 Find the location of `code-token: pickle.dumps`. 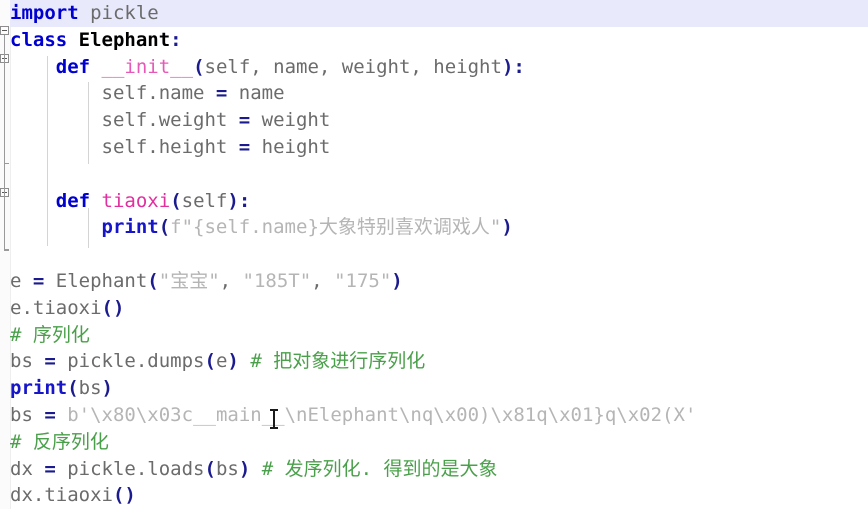

code-token: pickle.dumps is located at coordinates (130, 361).